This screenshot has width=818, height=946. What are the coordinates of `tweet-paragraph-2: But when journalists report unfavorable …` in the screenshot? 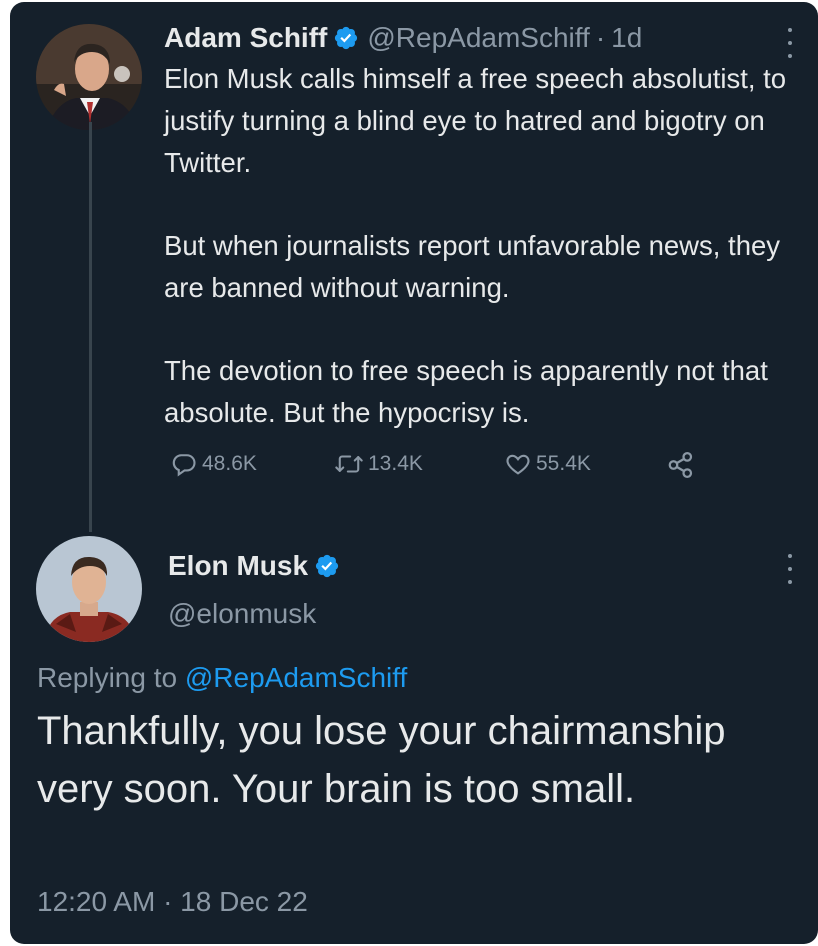 It's located at (472, 266).